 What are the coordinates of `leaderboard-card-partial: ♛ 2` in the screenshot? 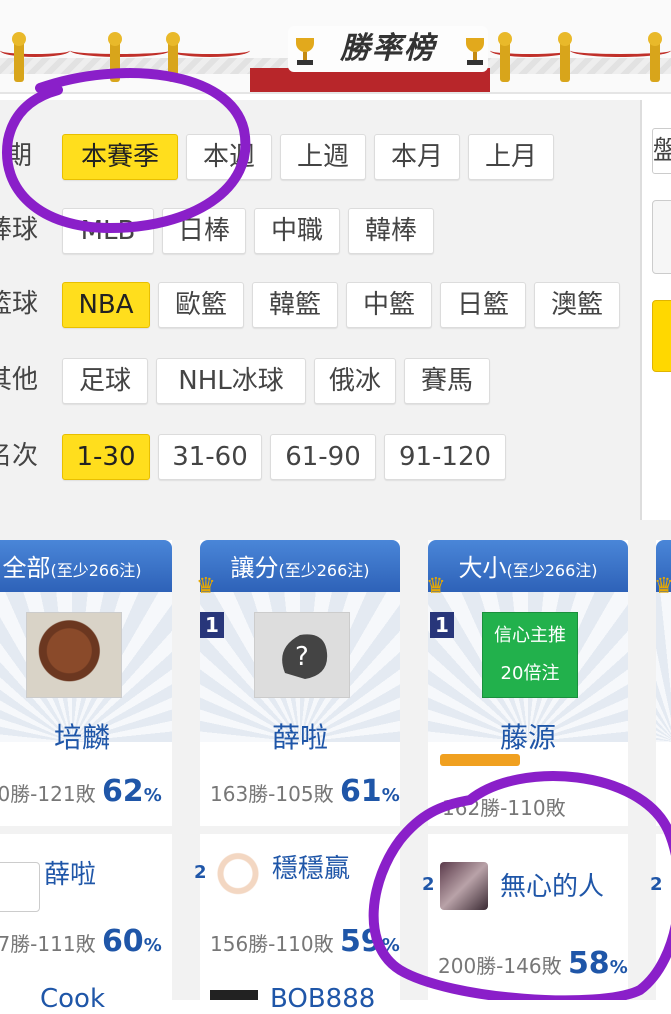 It's located at (660, 770).